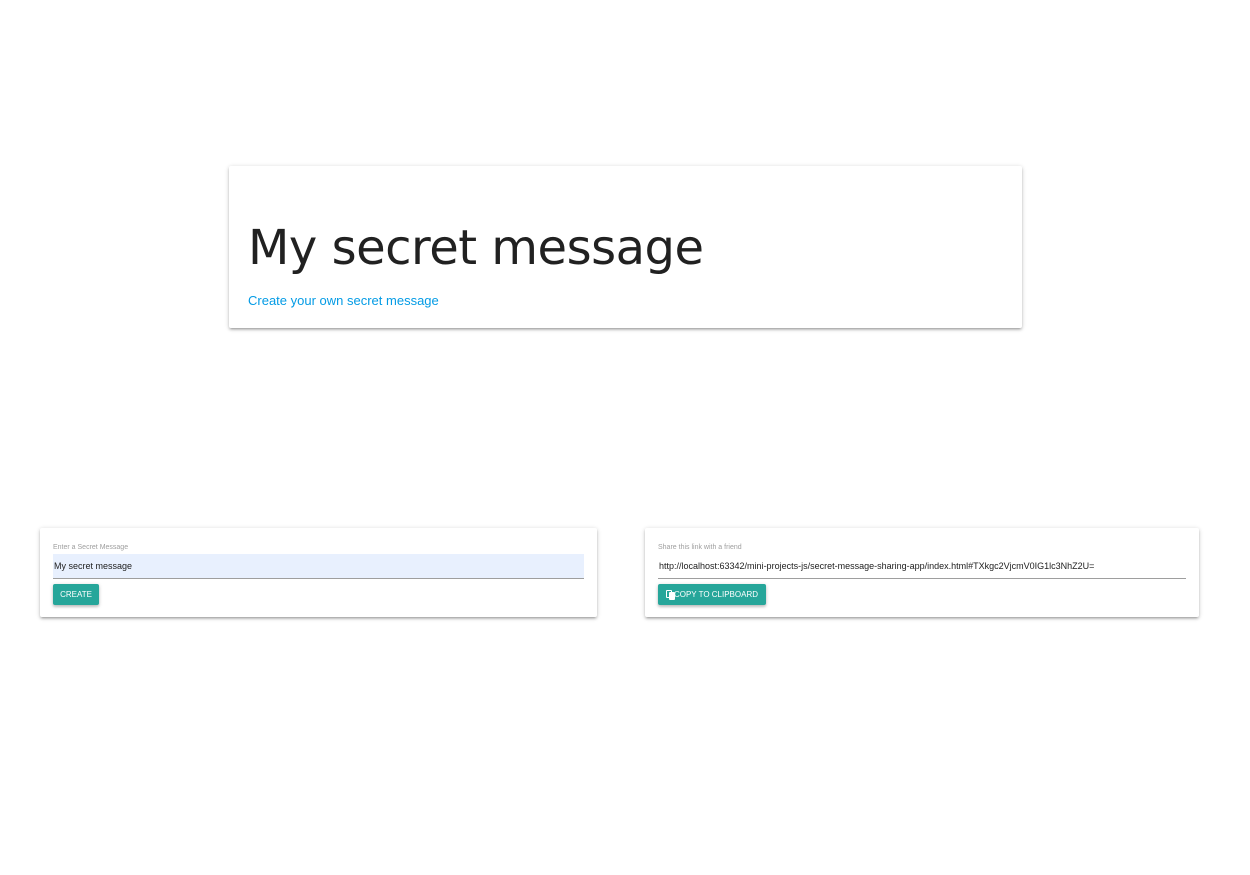 The image size is (1250, 875). I want to click on message-input-label: Enter a Secret Message, so click(91, 547).